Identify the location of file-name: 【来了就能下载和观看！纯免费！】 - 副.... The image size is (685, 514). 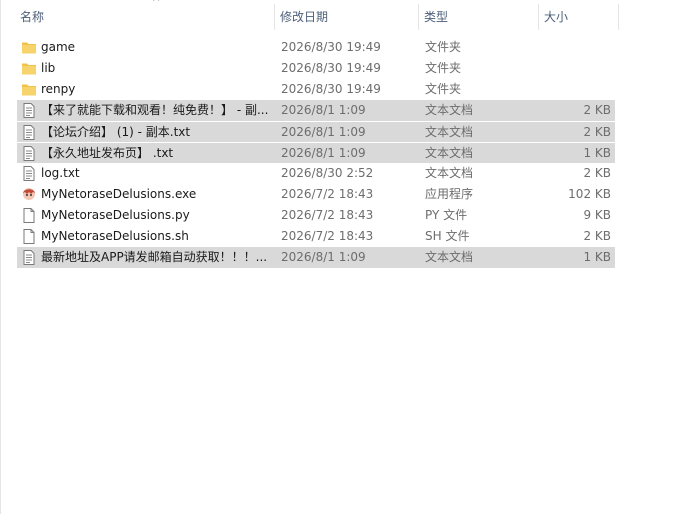
(155, 110).